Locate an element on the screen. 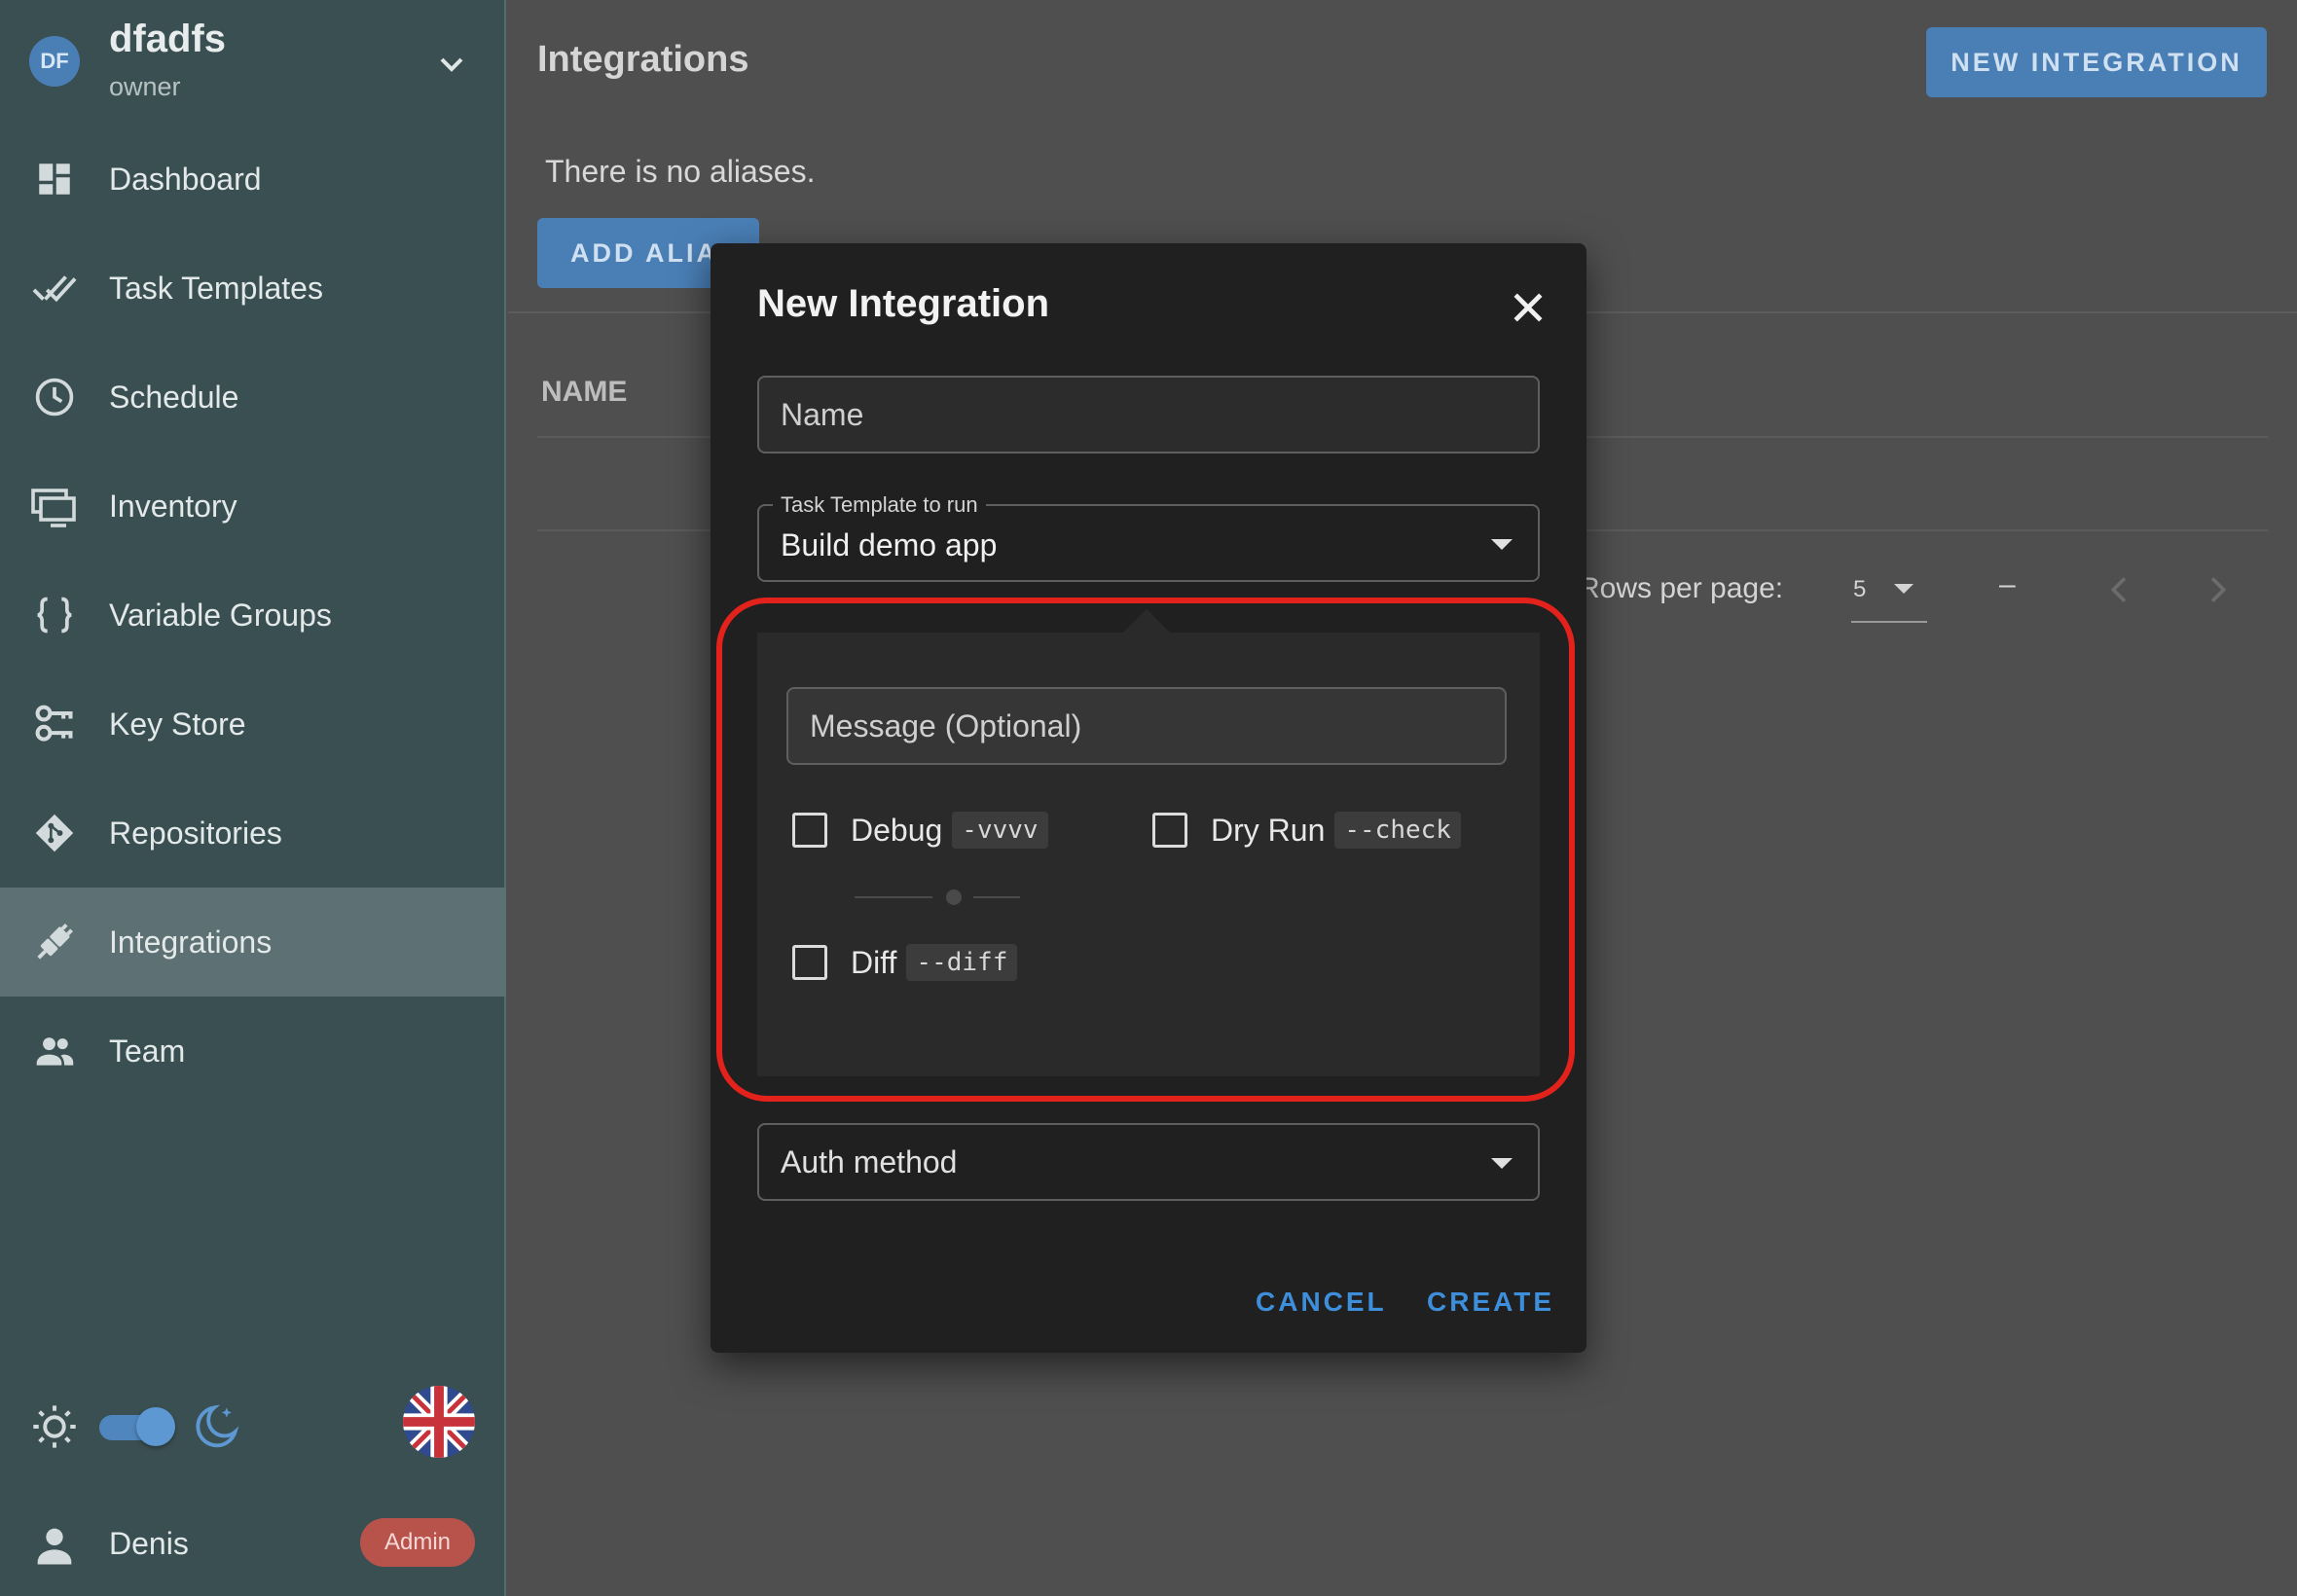  current-user: Denis Admin is located at coordinates (253, 1541).